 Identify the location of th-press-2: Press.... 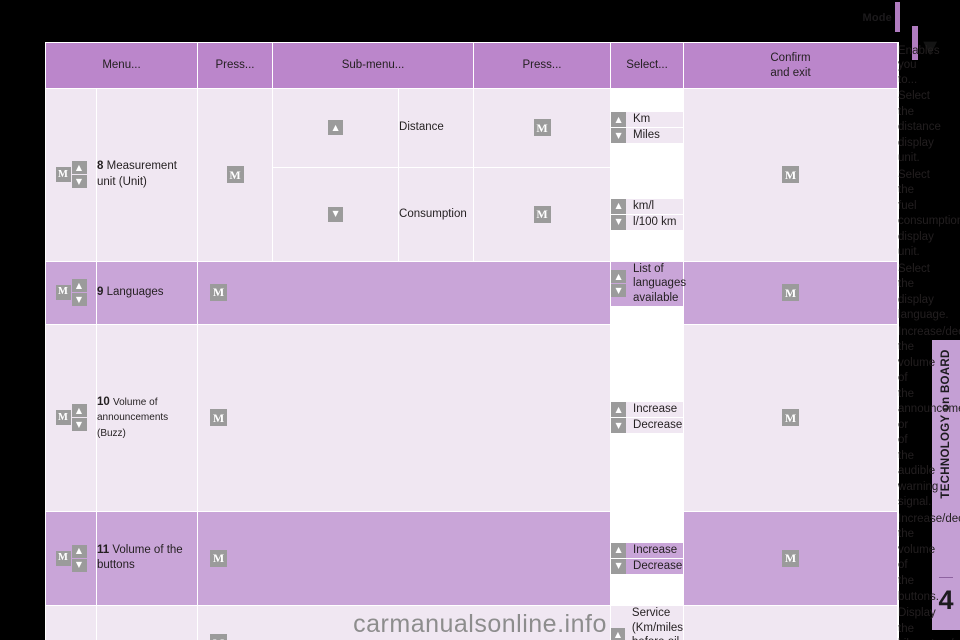
(542, 65).